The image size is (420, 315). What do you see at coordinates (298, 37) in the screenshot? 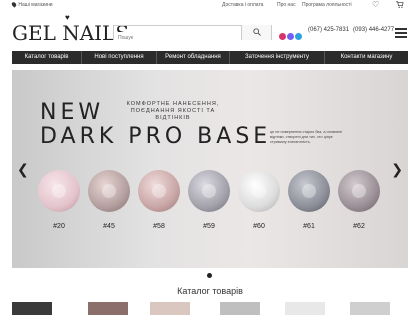
I see `telegram-icon` at bounding box center [298, 37].